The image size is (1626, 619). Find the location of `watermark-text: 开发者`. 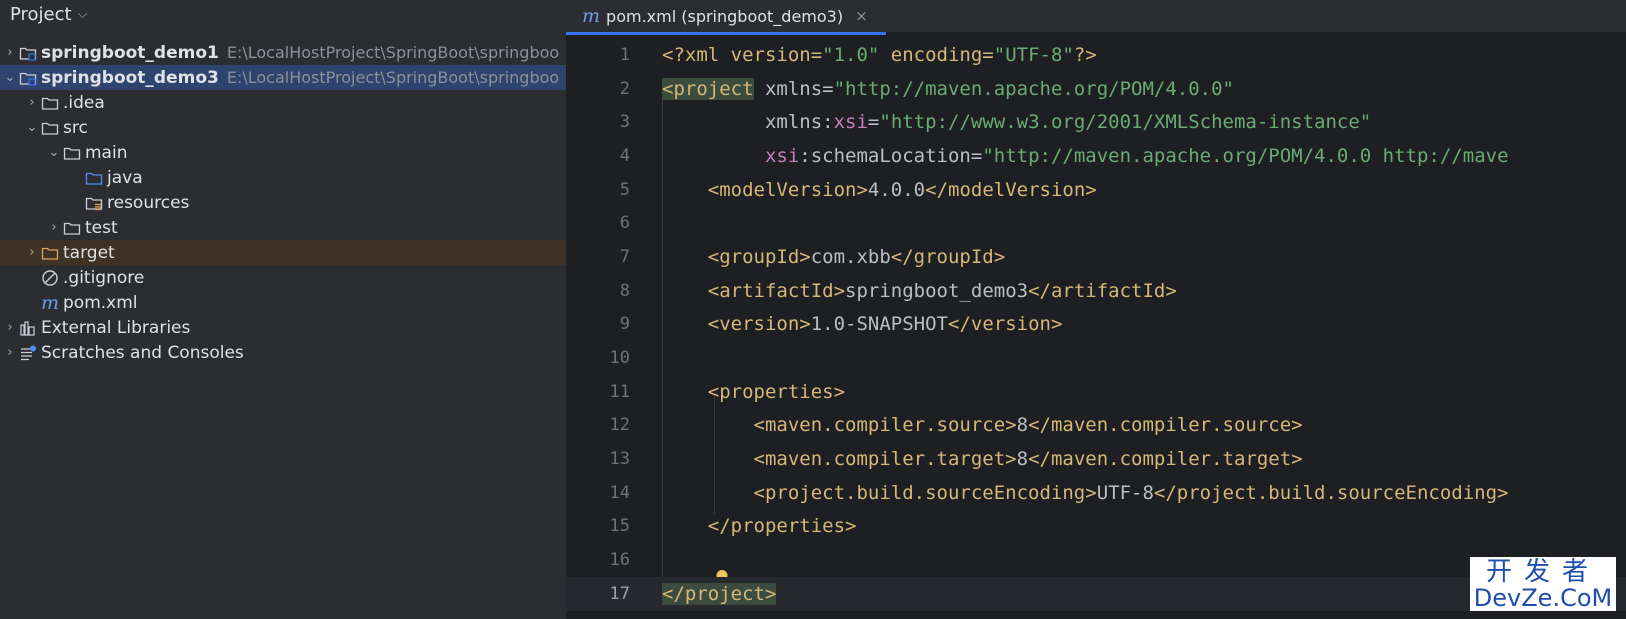

watermark-text: 开发者 is located at coordinates (1542, 572).